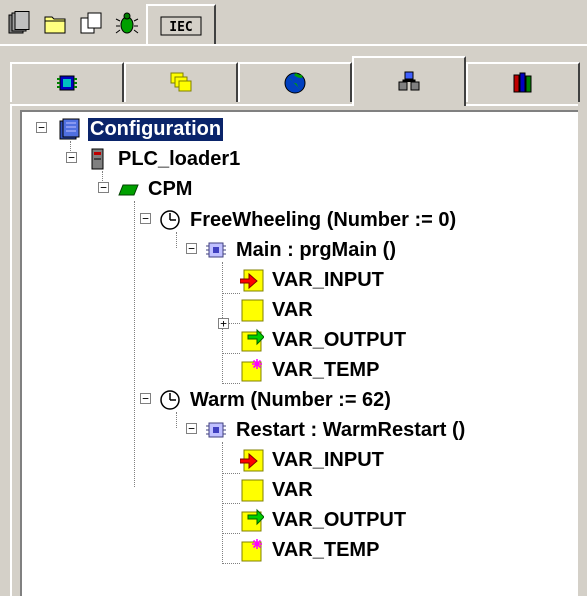  What do you see at coordinates (316, 249) in the screenshot?
I see `tree-node-label: Main : prgMain ()` at bounding box center [316, 249].